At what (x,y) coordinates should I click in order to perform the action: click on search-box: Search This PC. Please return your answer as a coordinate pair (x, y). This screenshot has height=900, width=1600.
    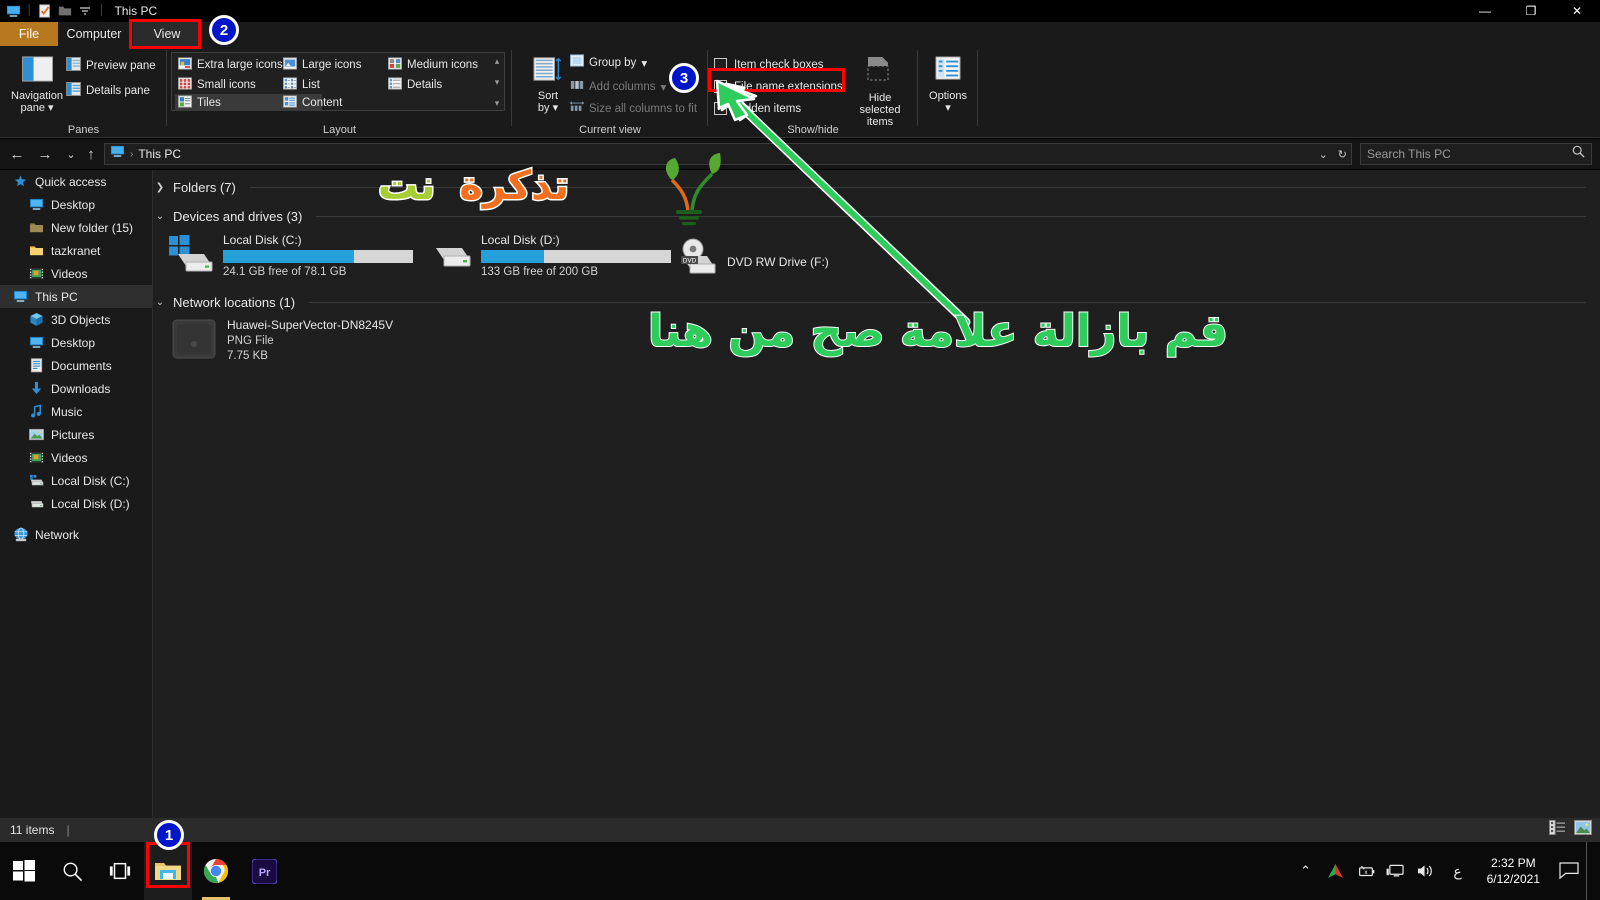
    Looking at the image, I should click on (1476, 154).